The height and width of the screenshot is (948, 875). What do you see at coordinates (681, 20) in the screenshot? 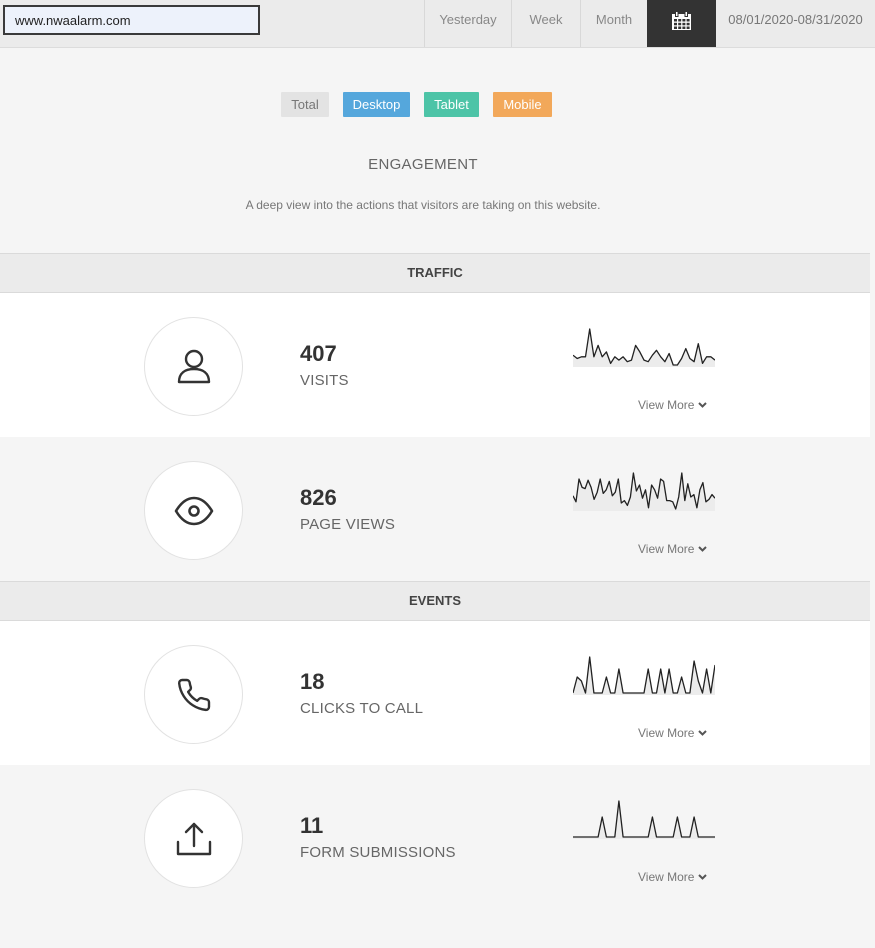
I see `calendar-icon` at bounding box center [681, 20].